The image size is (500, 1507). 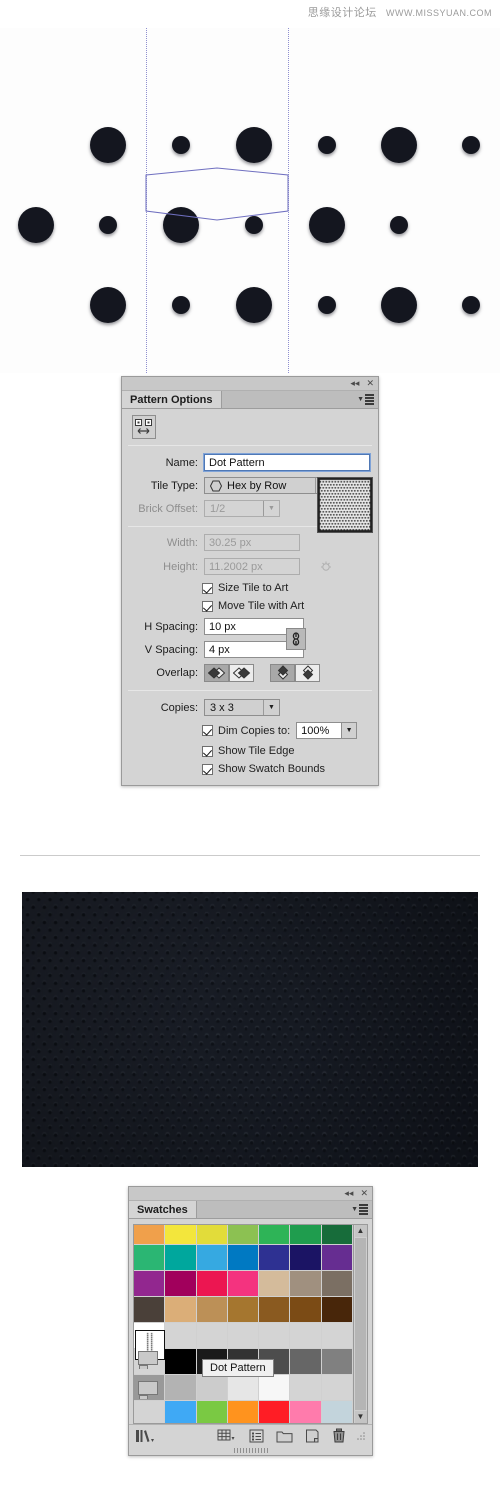 I want to click on dim-copies-value: 100%, so click(x=319, y=730).